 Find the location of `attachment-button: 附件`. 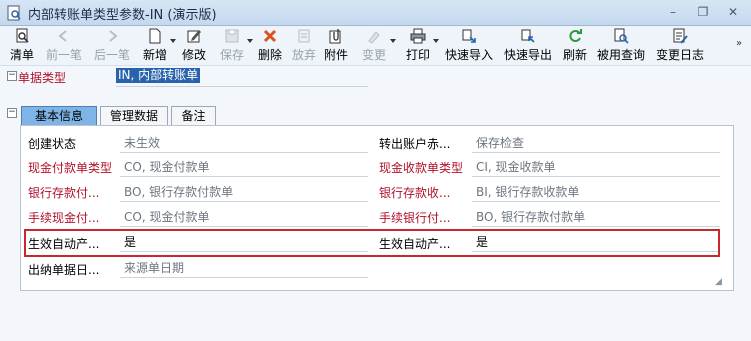

attachment-button: 附件 is located at coordinates (336, 46).